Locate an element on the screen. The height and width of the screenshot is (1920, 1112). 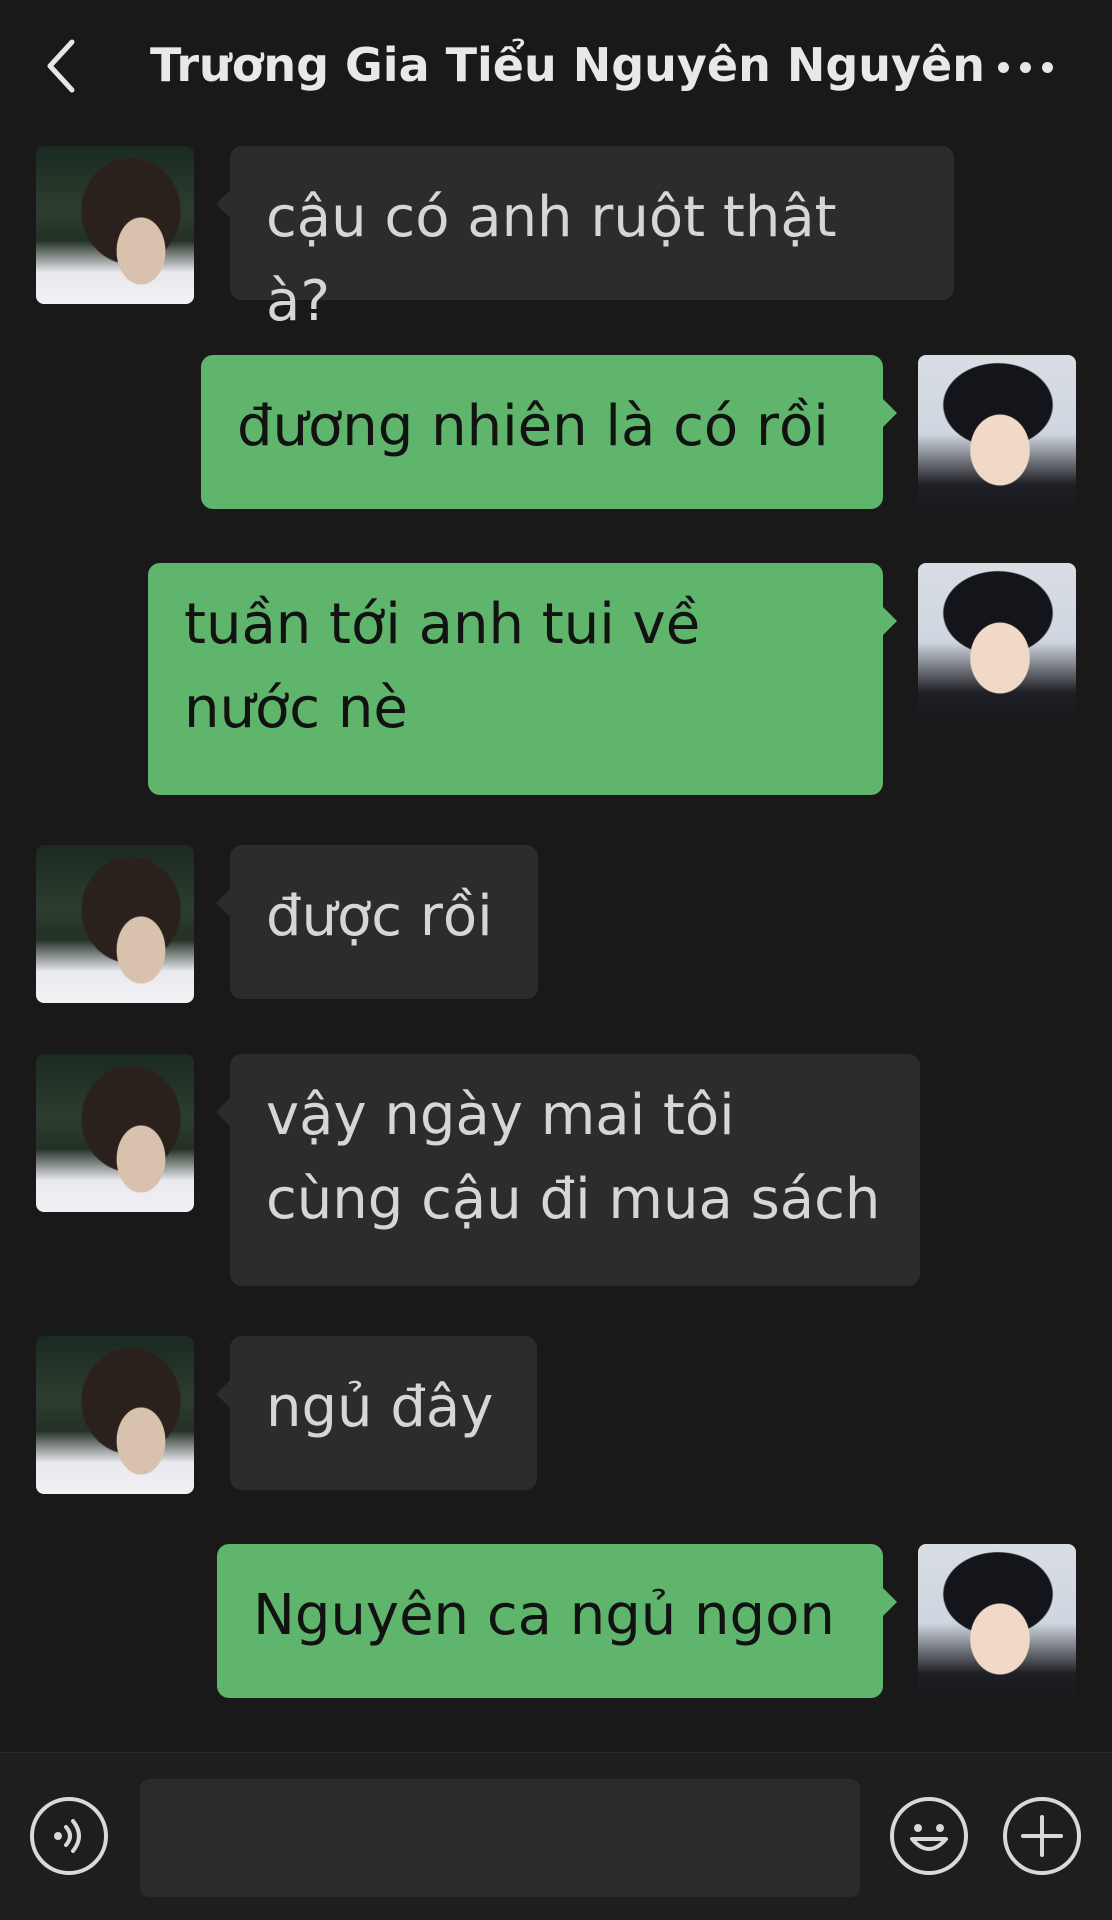
message-bubble-incoming: cậu có anh ruột thật à? is located at coordinates (585, 240).